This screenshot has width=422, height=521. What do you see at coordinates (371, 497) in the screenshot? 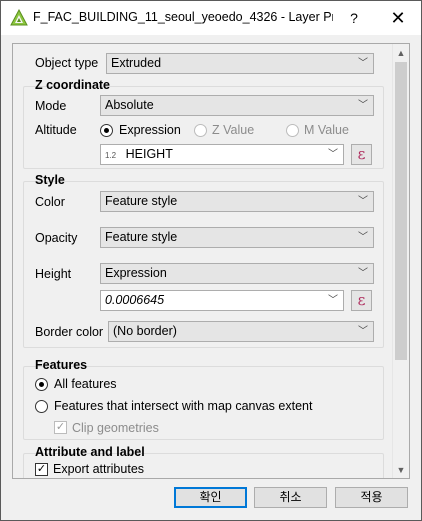
I see `apply-button: 적용` at bounding box center [371, 497].